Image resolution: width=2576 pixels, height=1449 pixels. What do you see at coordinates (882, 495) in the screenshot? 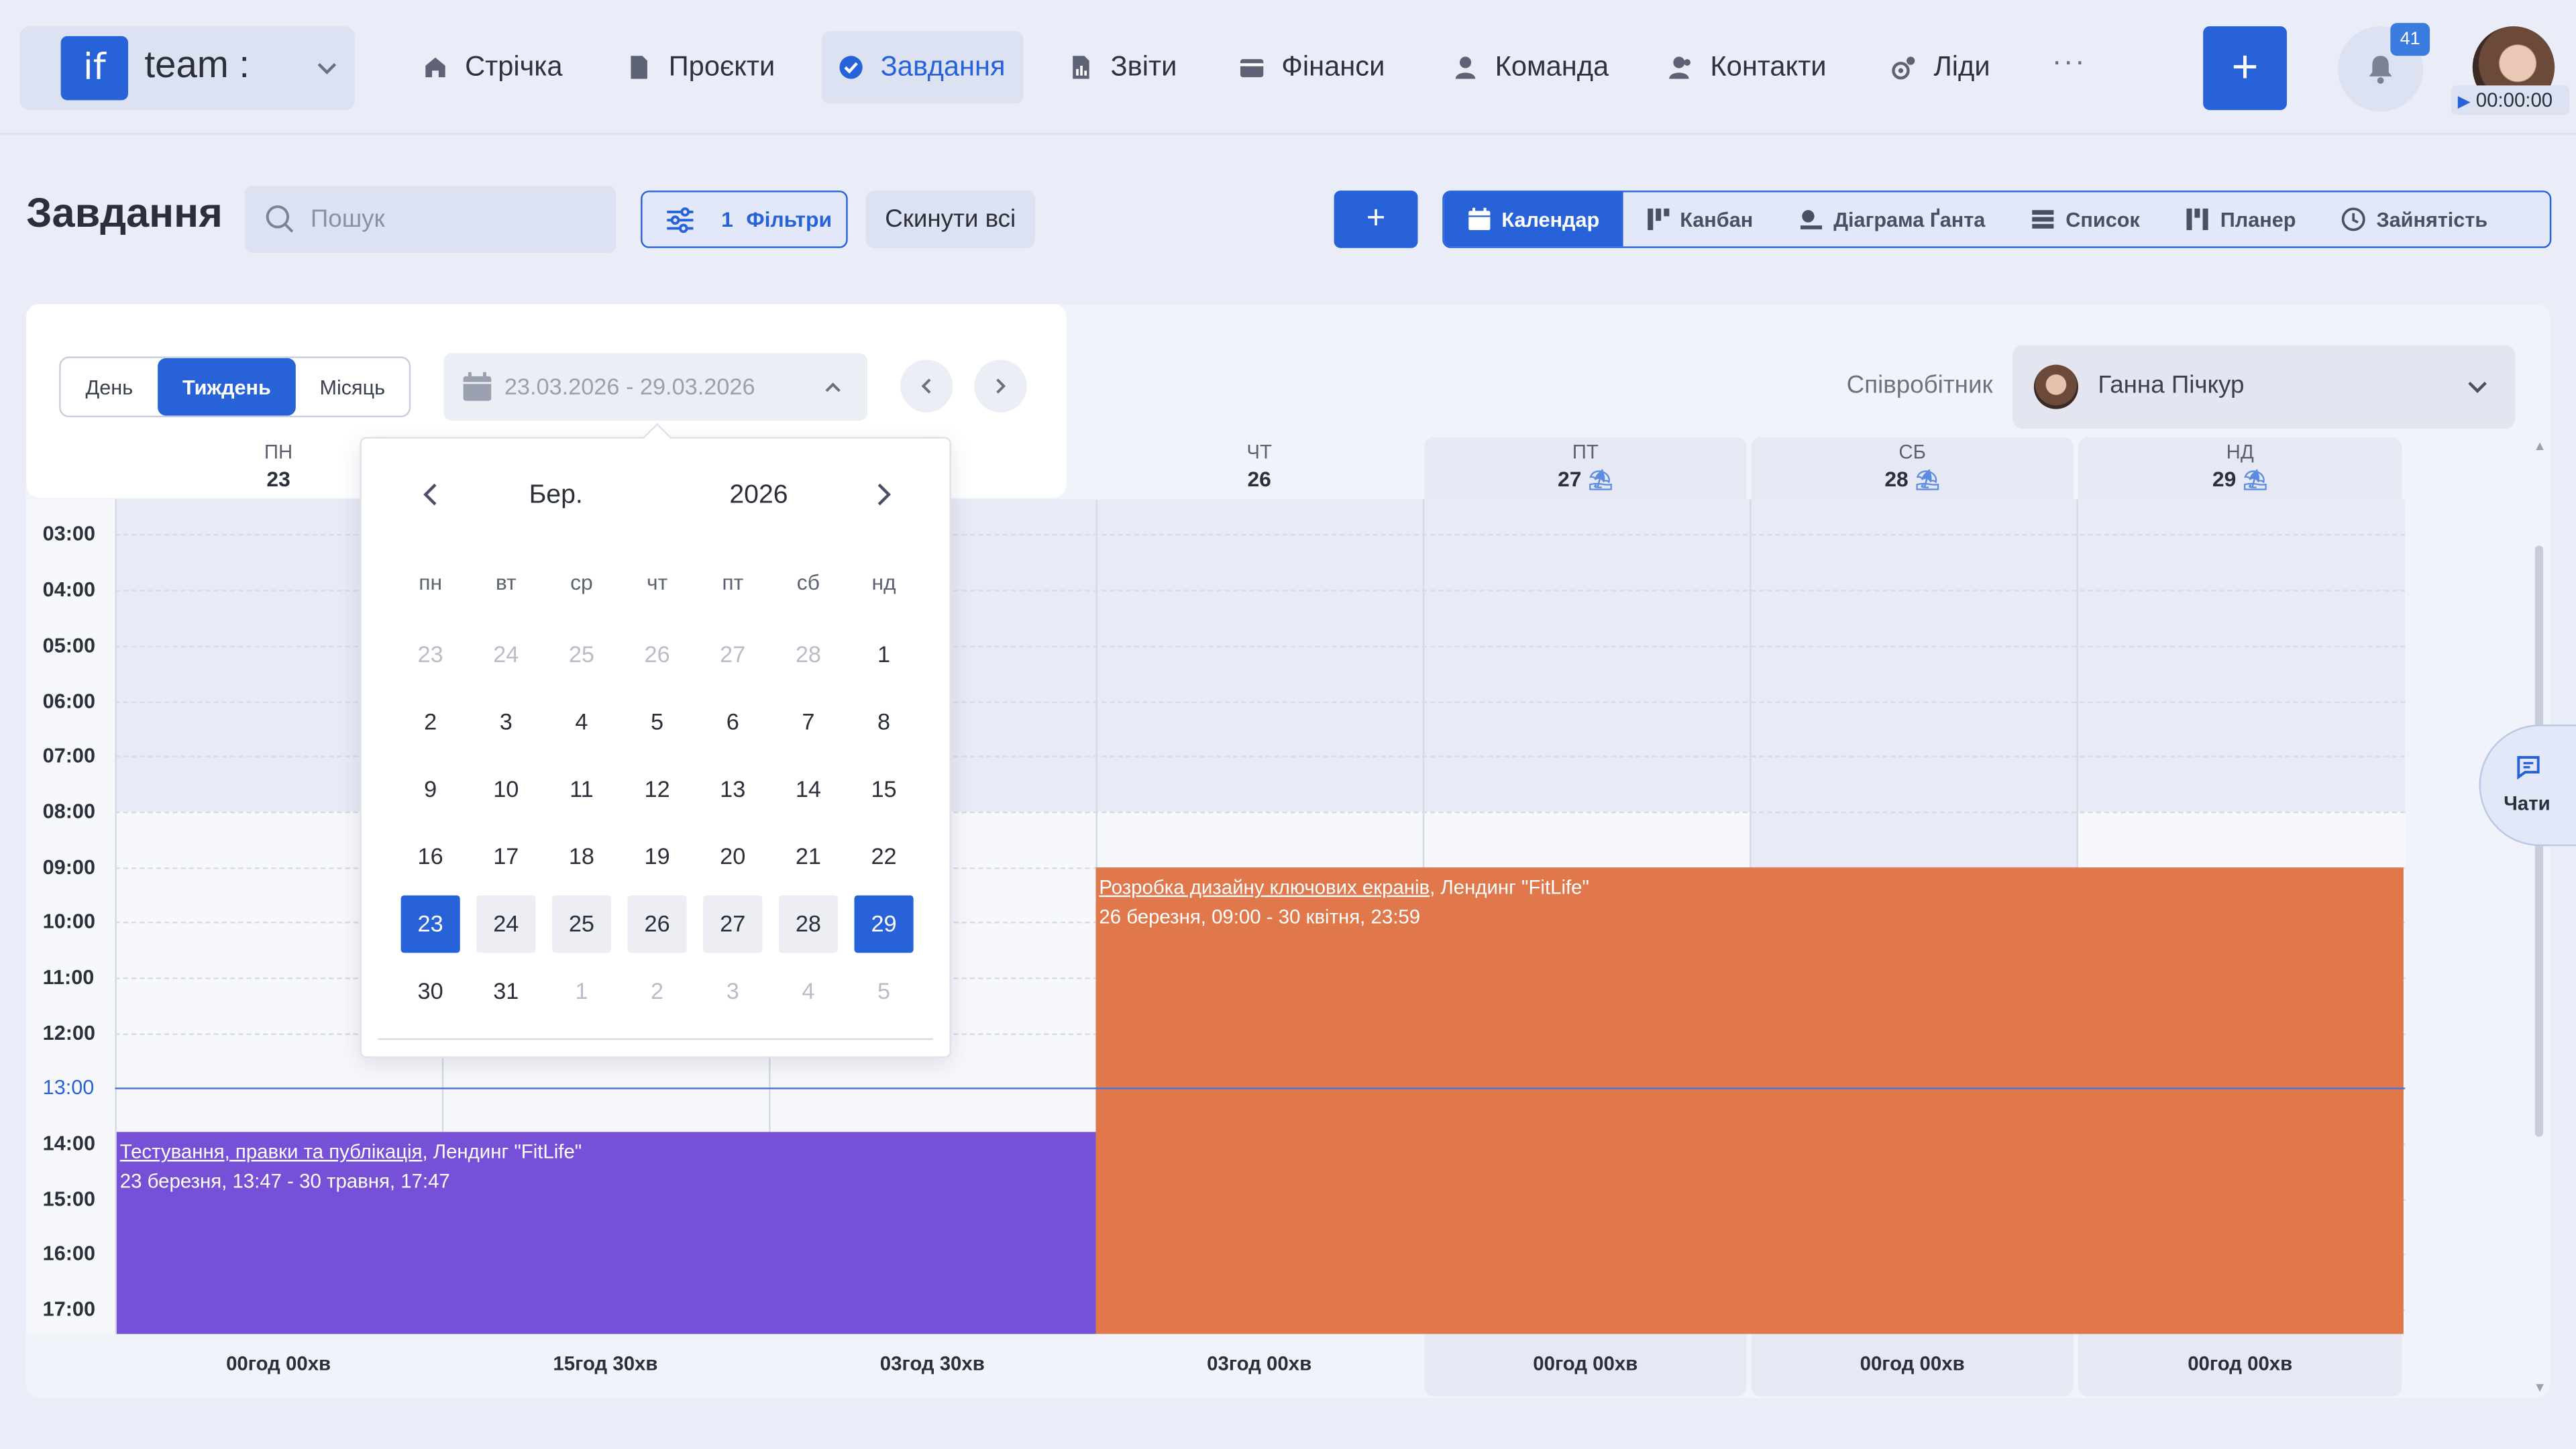
I see `chevron-right-icon` at bounding box center [882, 495].